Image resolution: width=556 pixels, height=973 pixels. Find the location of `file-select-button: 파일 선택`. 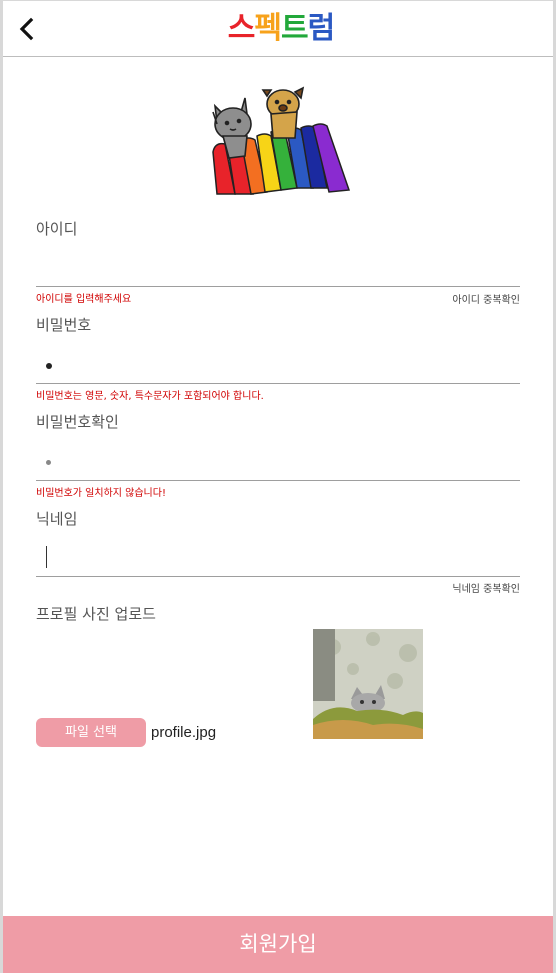

file-select-button: 파일 선택 is located at coordinates (91, 732).